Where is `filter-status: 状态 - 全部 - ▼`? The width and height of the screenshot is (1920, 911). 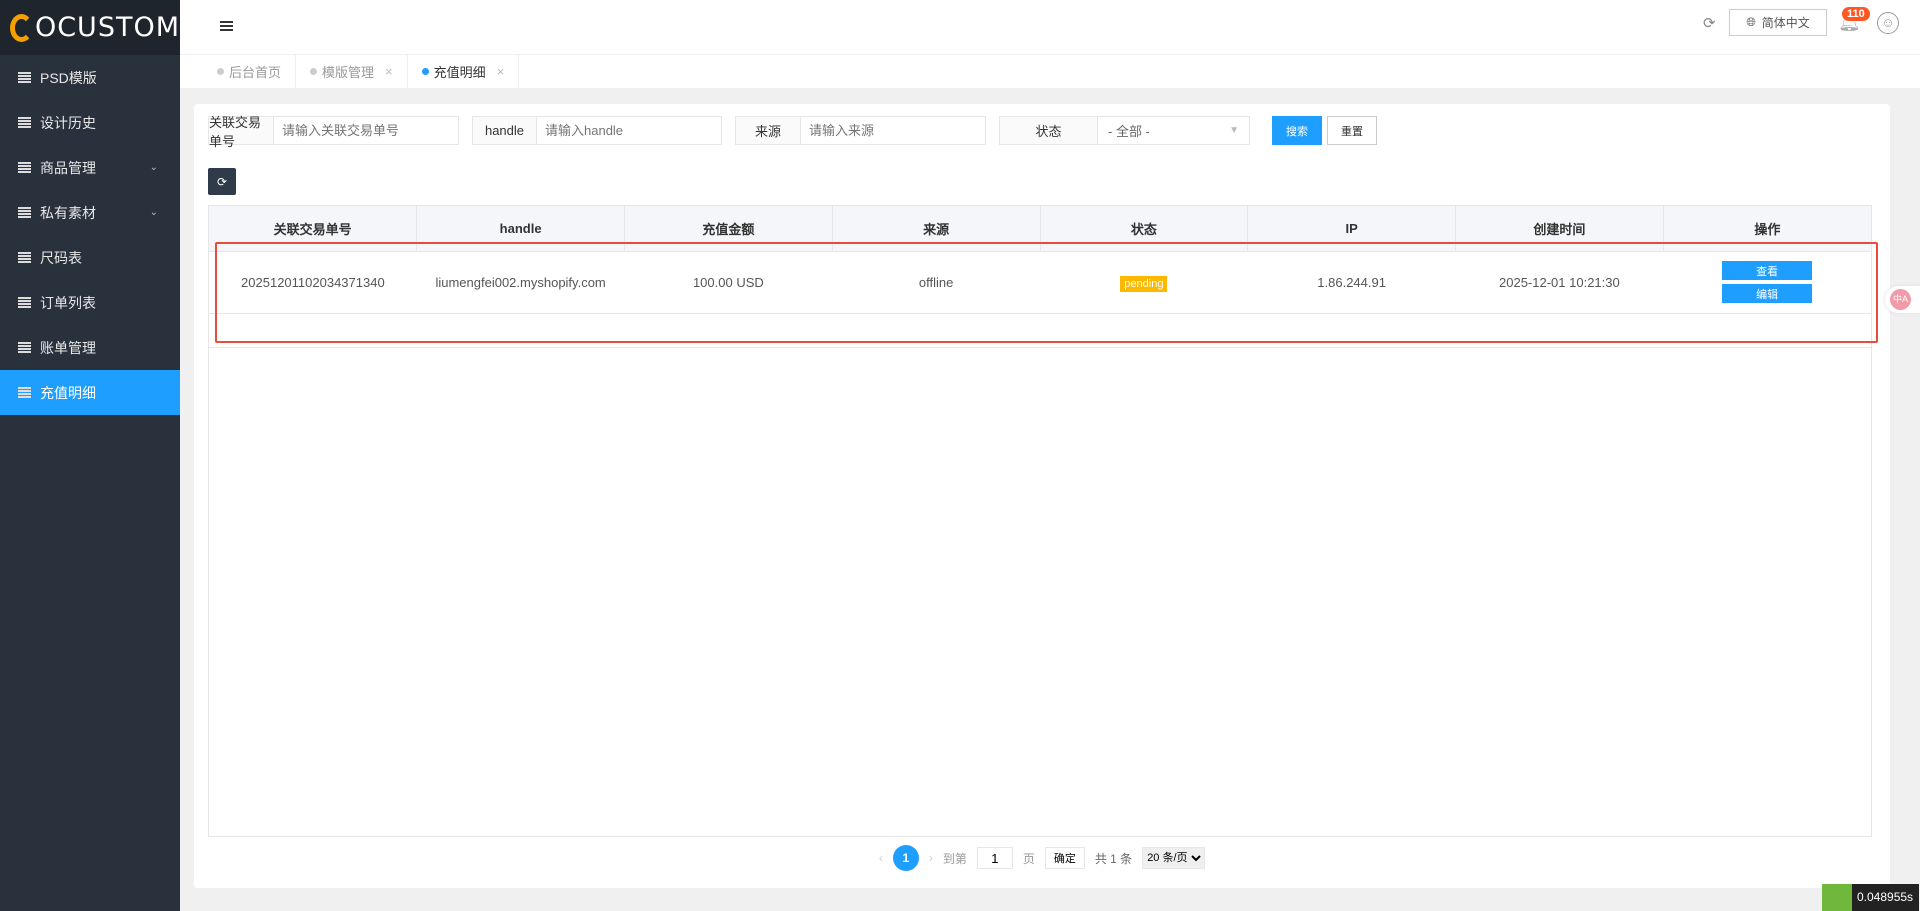 filter-status: 状态 - 全部 - ▼ is located at coordinates (1124, 130).